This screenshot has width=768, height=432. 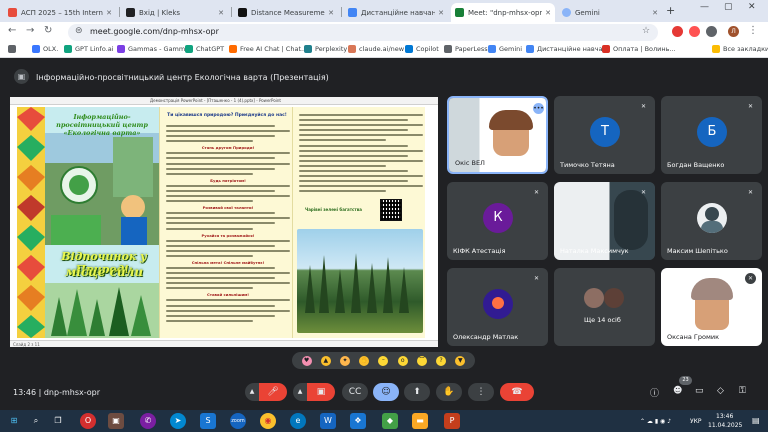 What do you see at coordinates (333, 209) in the screenshot?
I see `qr-caption: Чарівні зелені багатства` at bounding box center [333, 209].